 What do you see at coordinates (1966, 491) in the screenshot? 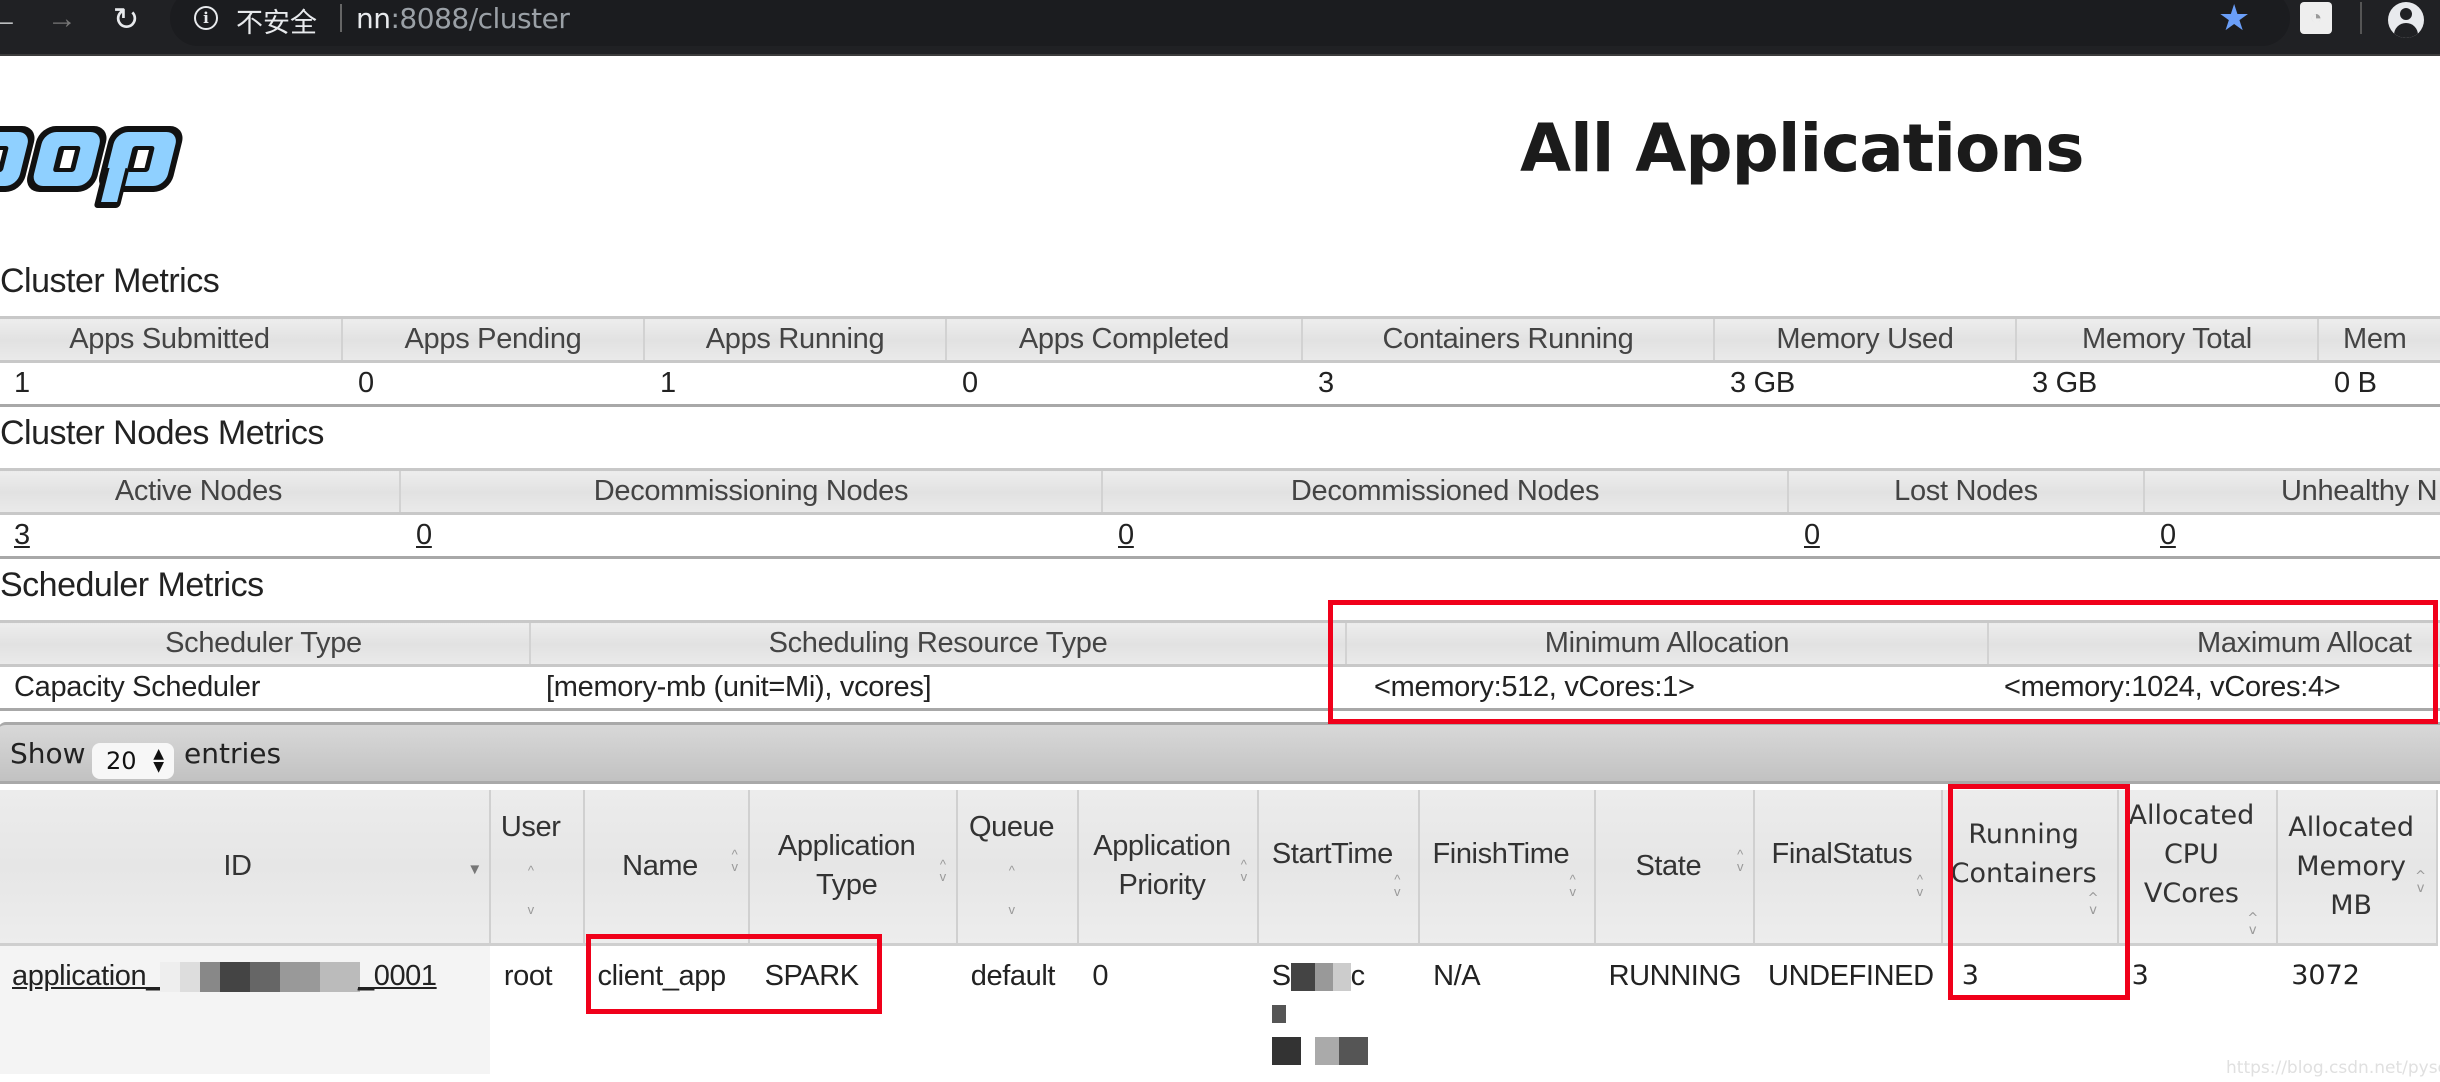
I see `column-header: Lost Nodes` at bounding box center [1966, 491].